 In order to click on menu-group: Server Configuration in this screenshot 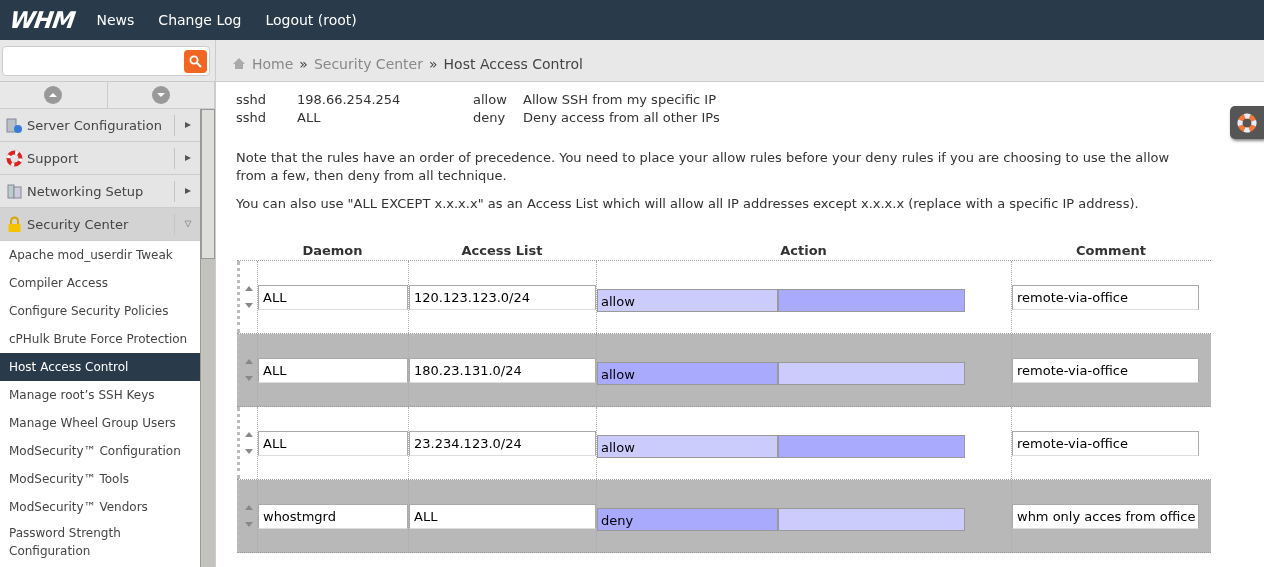, I will do `click(100, 125)`.